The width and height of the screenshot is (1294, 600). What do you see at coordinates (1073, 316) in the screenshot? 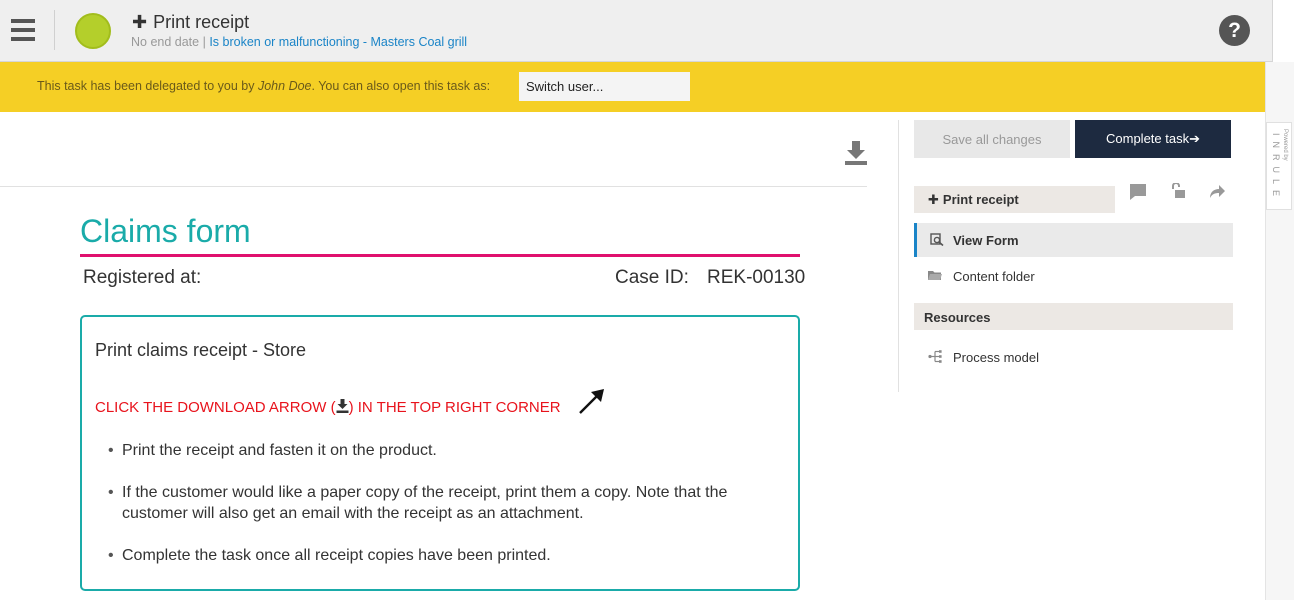
I see `resources-header: Resources` at bounding box center [1073, 316].